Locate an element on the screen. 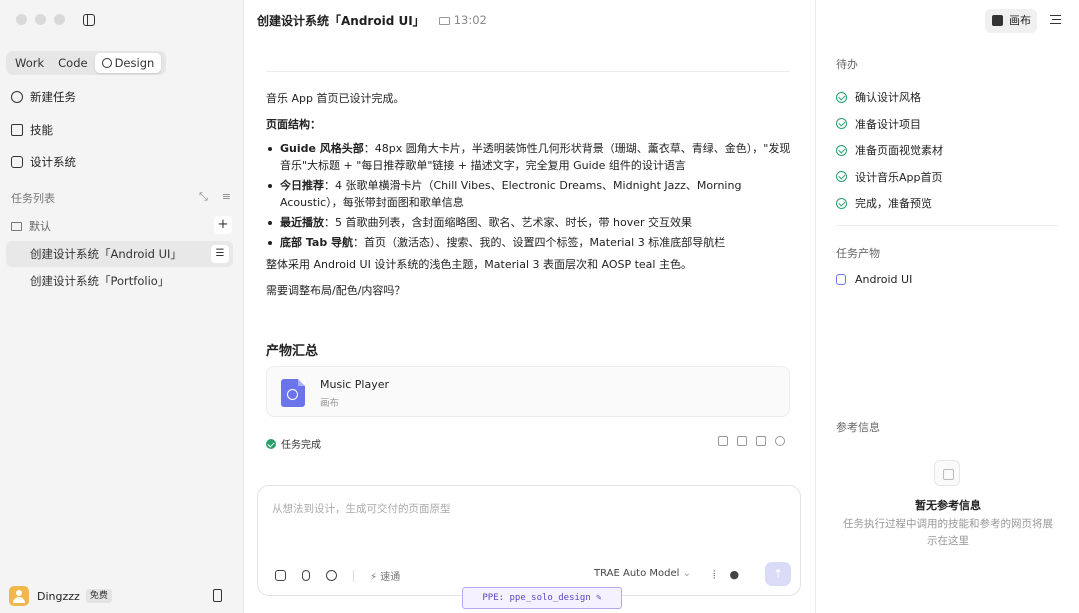  task-time: 13:02 is located at coordinates (462, 20).